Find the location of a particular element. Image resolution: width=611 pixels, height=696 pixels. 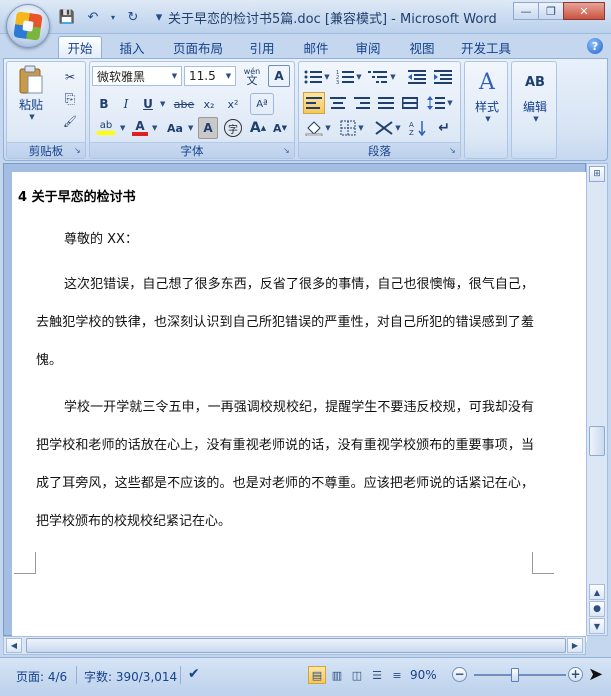

editing-button: AB 编辑 ▼ is located at coordinates (535, 95).